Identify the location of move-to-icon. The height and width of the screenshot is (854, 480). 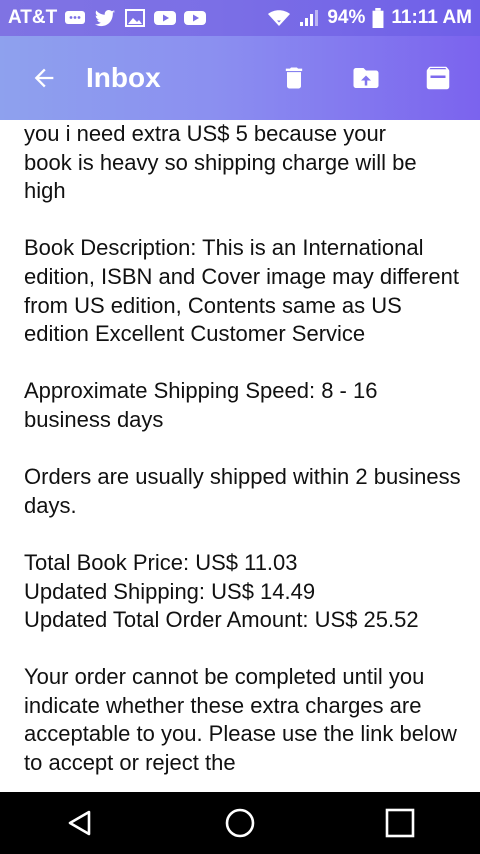
(366, 78).